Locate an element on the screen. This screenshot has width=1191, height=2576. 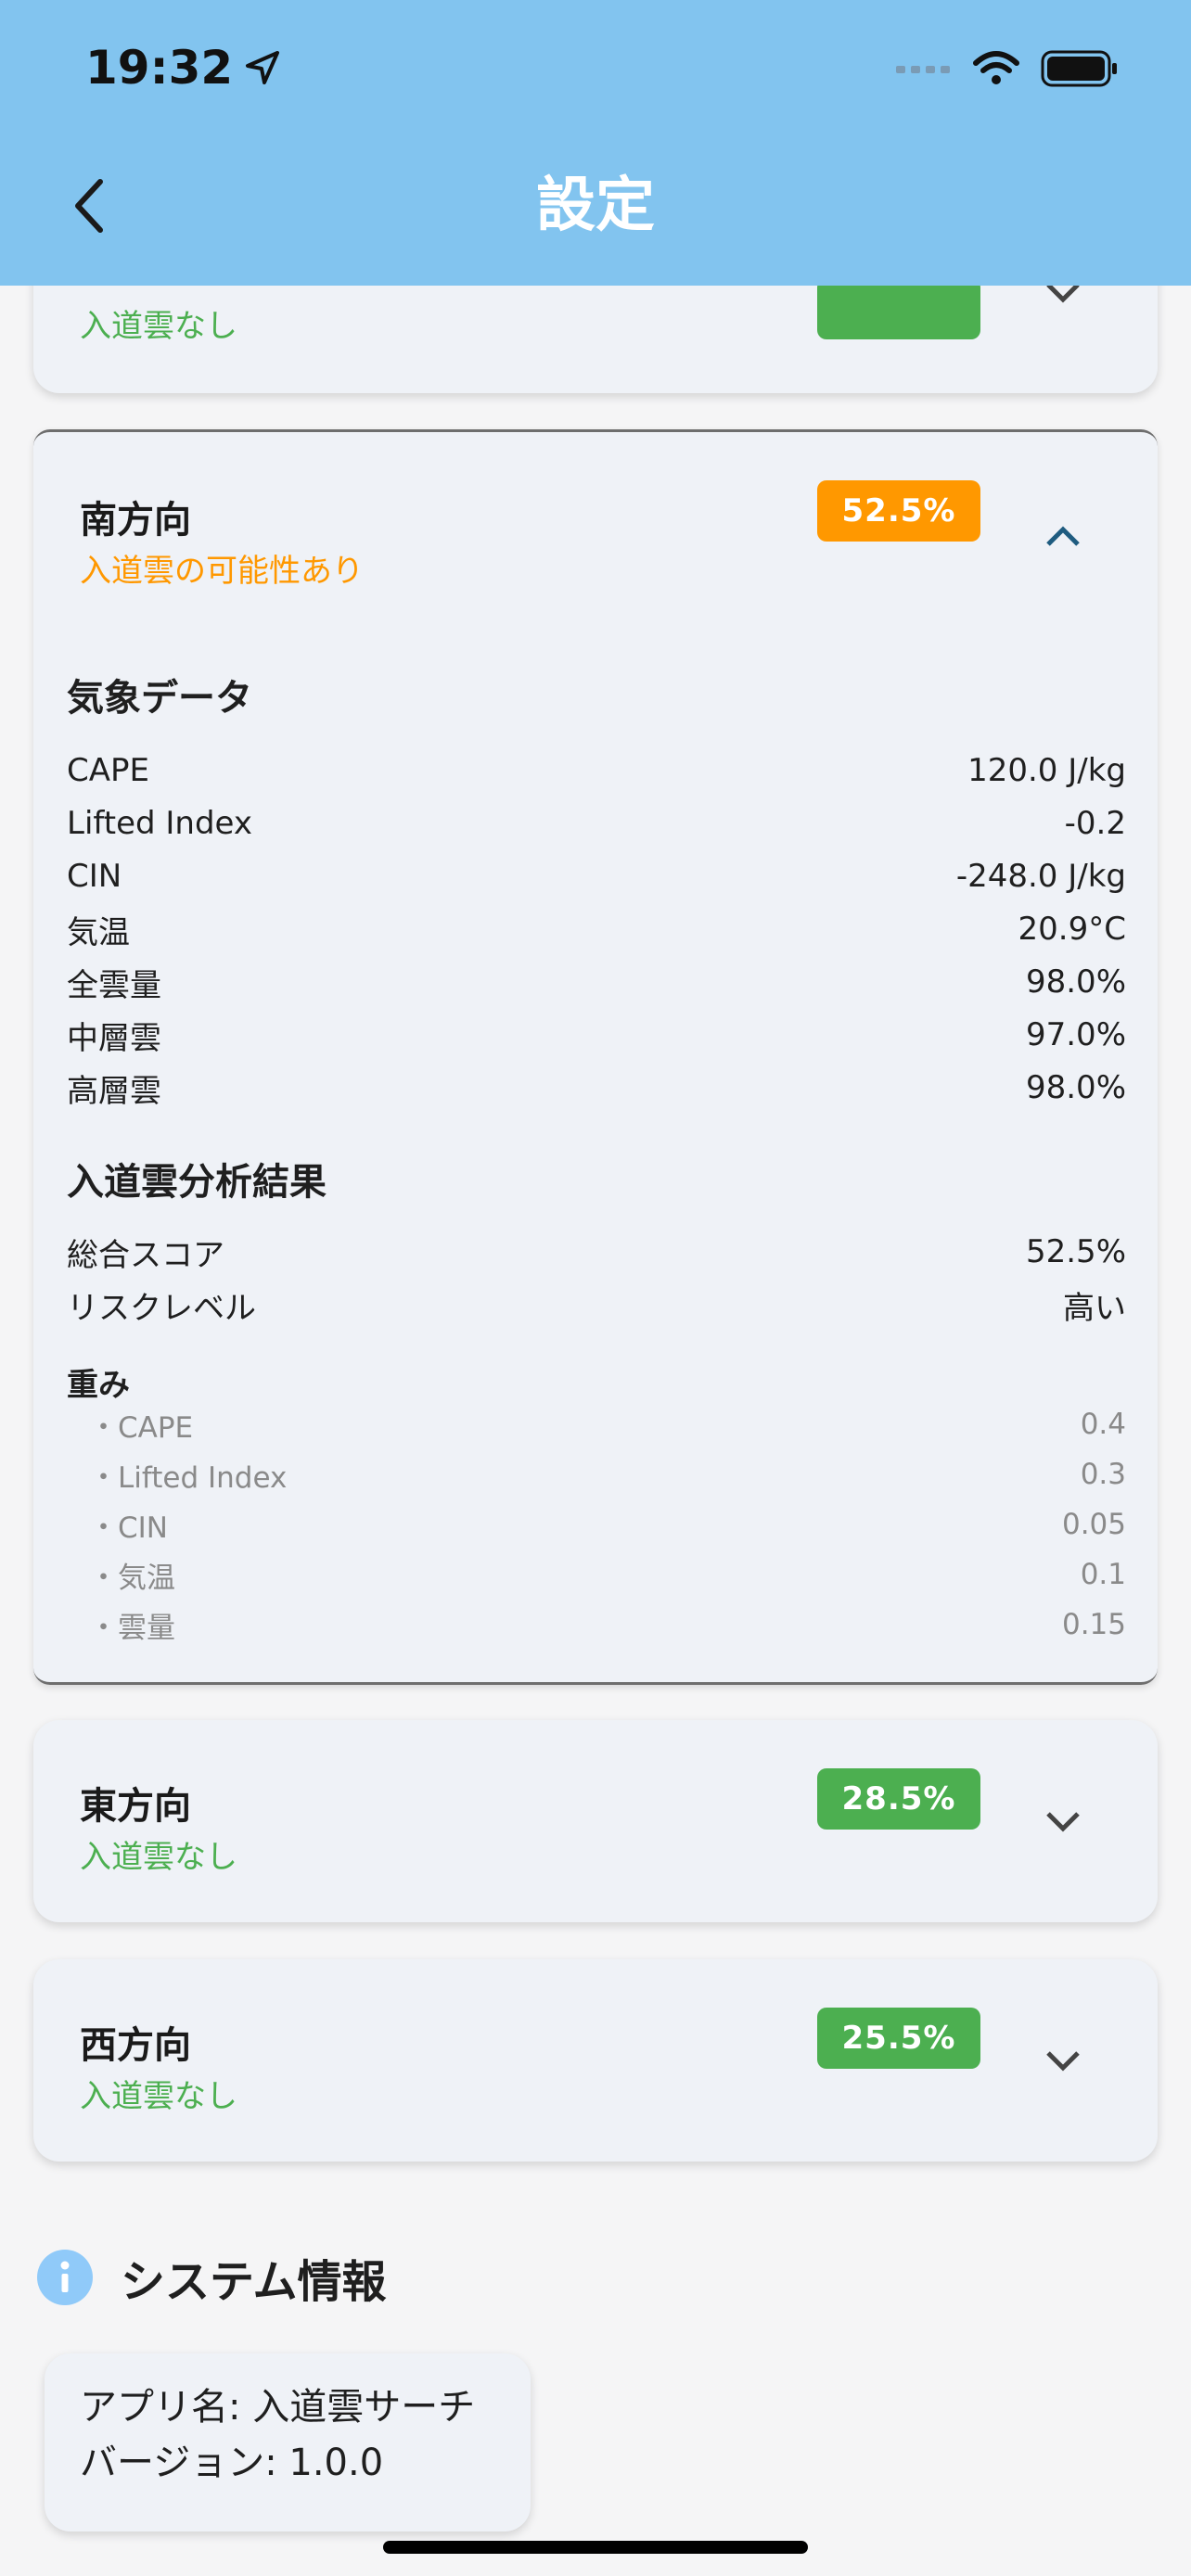
system-info-title: システム情報 is located at coordinates (254, 2282).